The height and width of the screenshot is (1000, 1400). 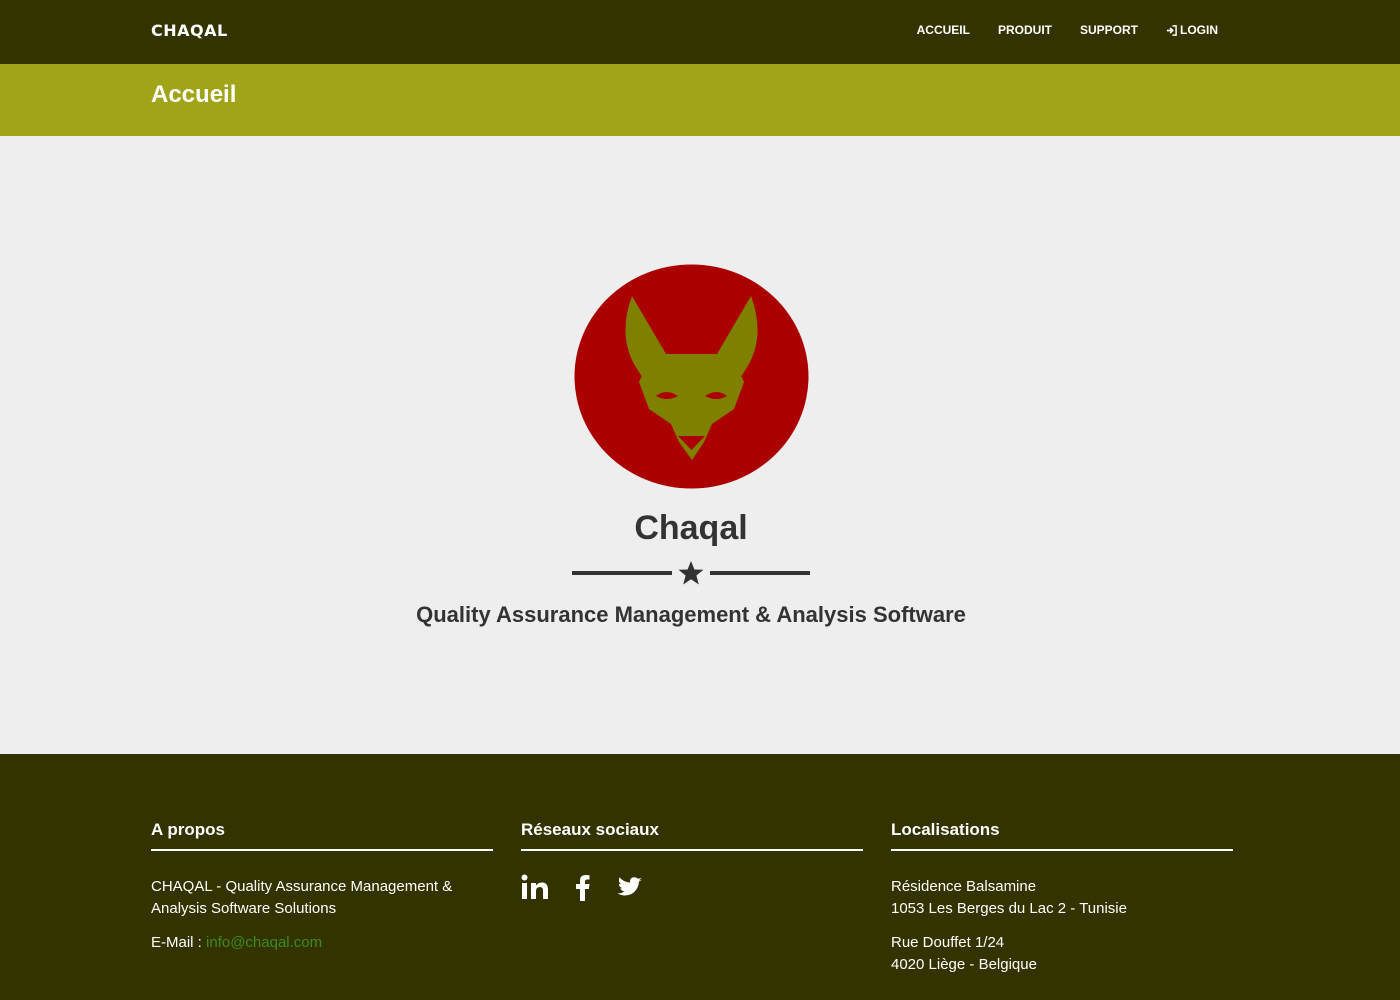 I want to click on about-email-line: E-Mail : info@chaqal.com, so click(x=322, y=943).